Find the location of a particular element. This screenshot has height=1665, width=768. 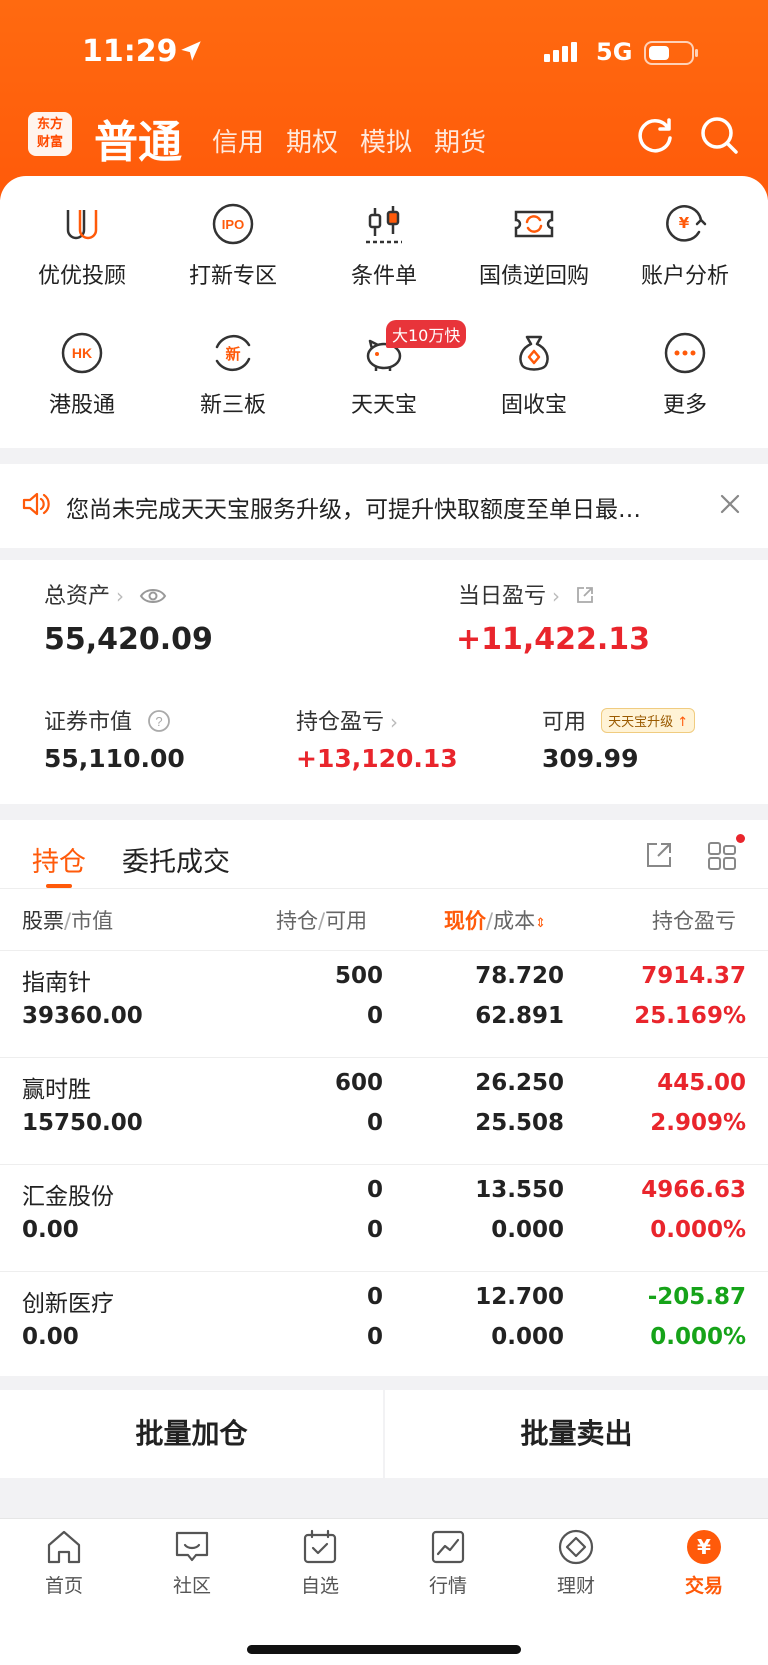

eye-icon is located at coordinates (153, 596).